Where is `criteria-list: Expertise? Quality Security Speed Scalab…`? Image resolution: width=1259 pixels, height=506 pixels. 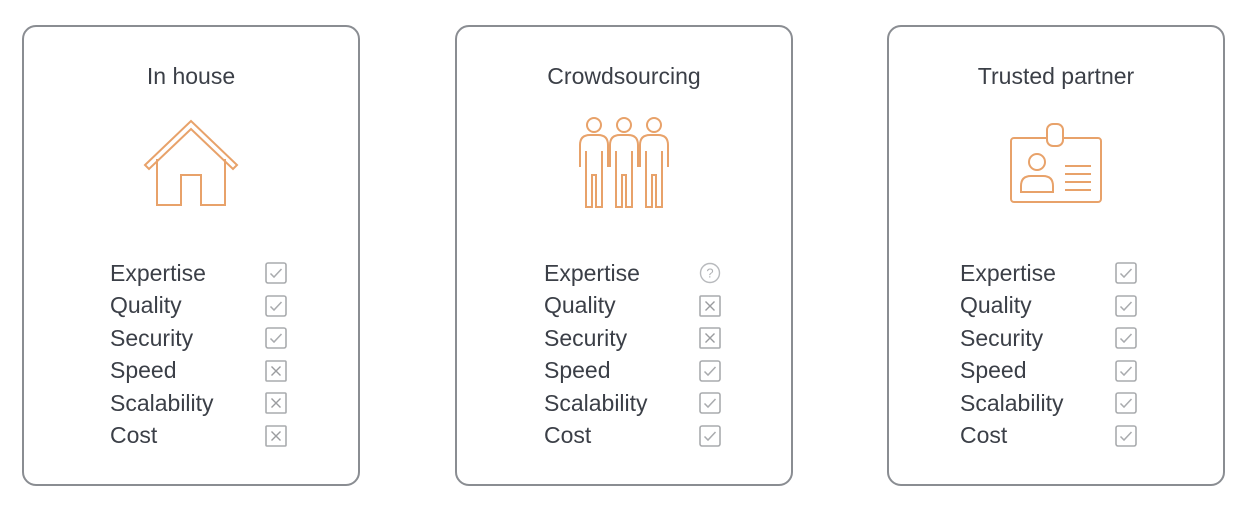
criteria-list: Expertise? Quality Security Speed Scalab… is located at coordinates (632, 354).